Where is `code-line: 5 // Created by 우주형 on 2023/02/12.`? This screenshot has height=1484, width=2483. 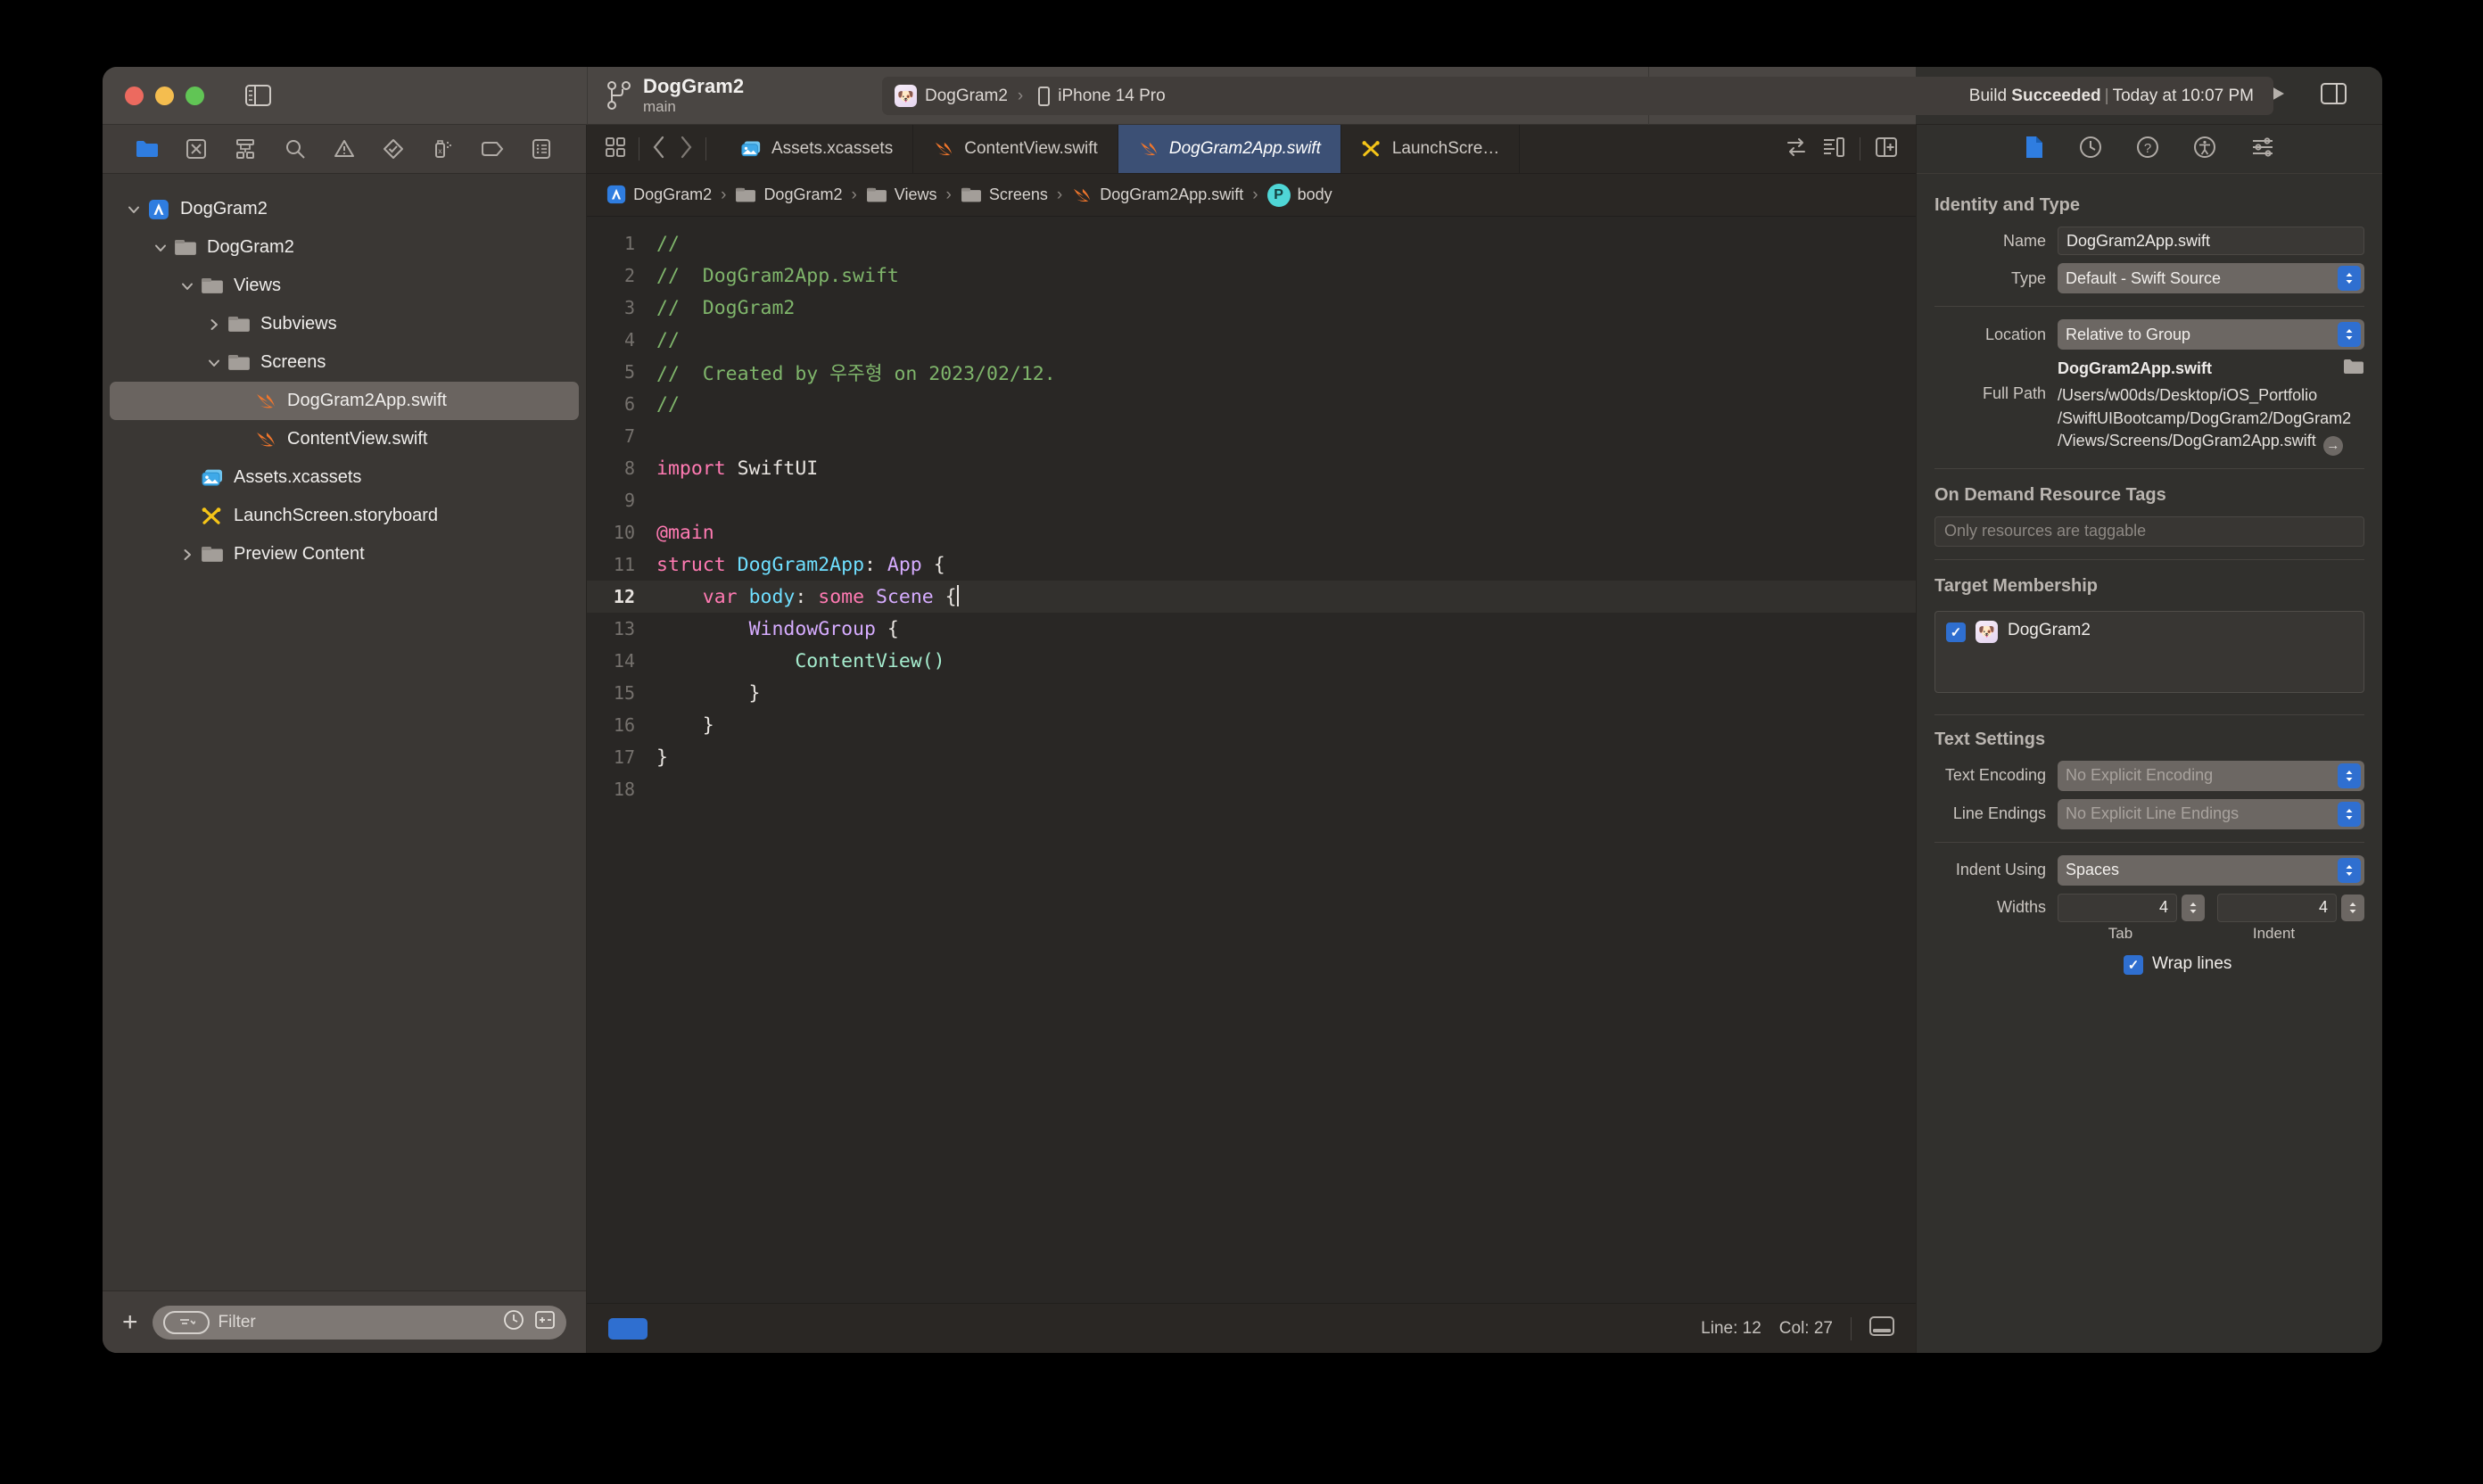 code-line: 5 // Created by 우주형 on 2023/02/12. is located at coordinates (1252, 372).